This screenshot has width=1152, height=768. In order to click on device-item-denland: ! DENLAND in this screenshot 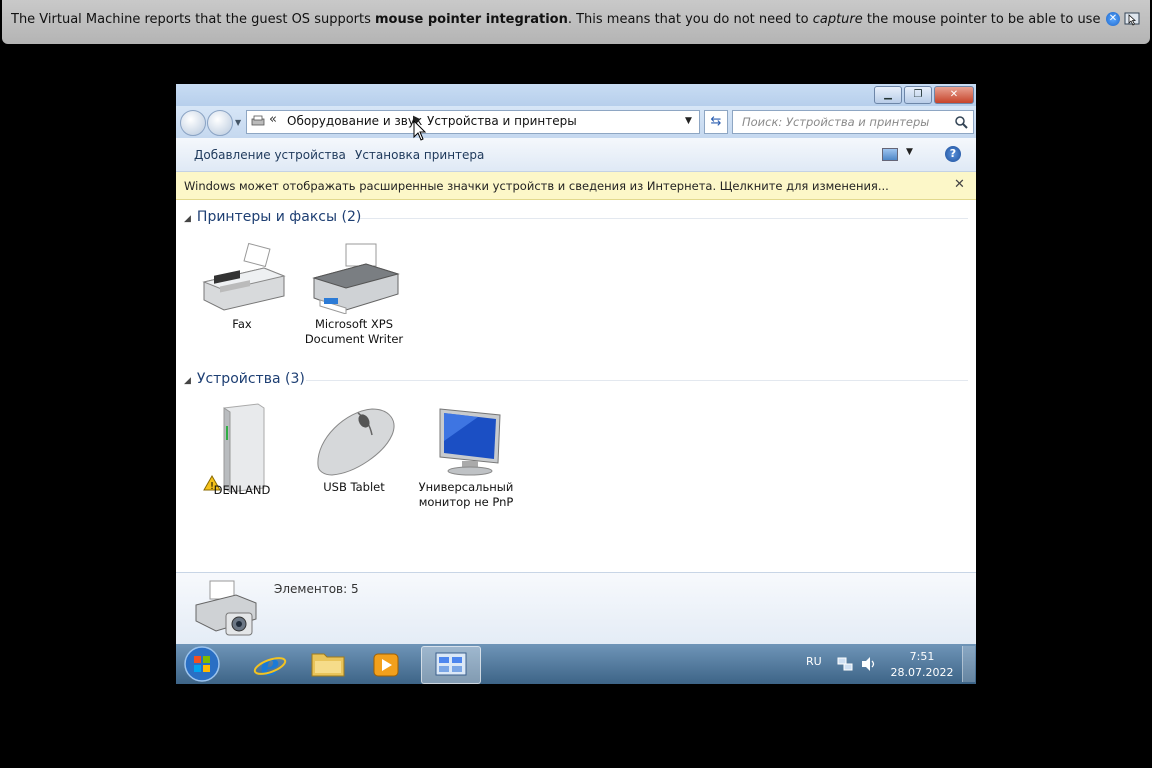, I will do `click(242, 450)`.